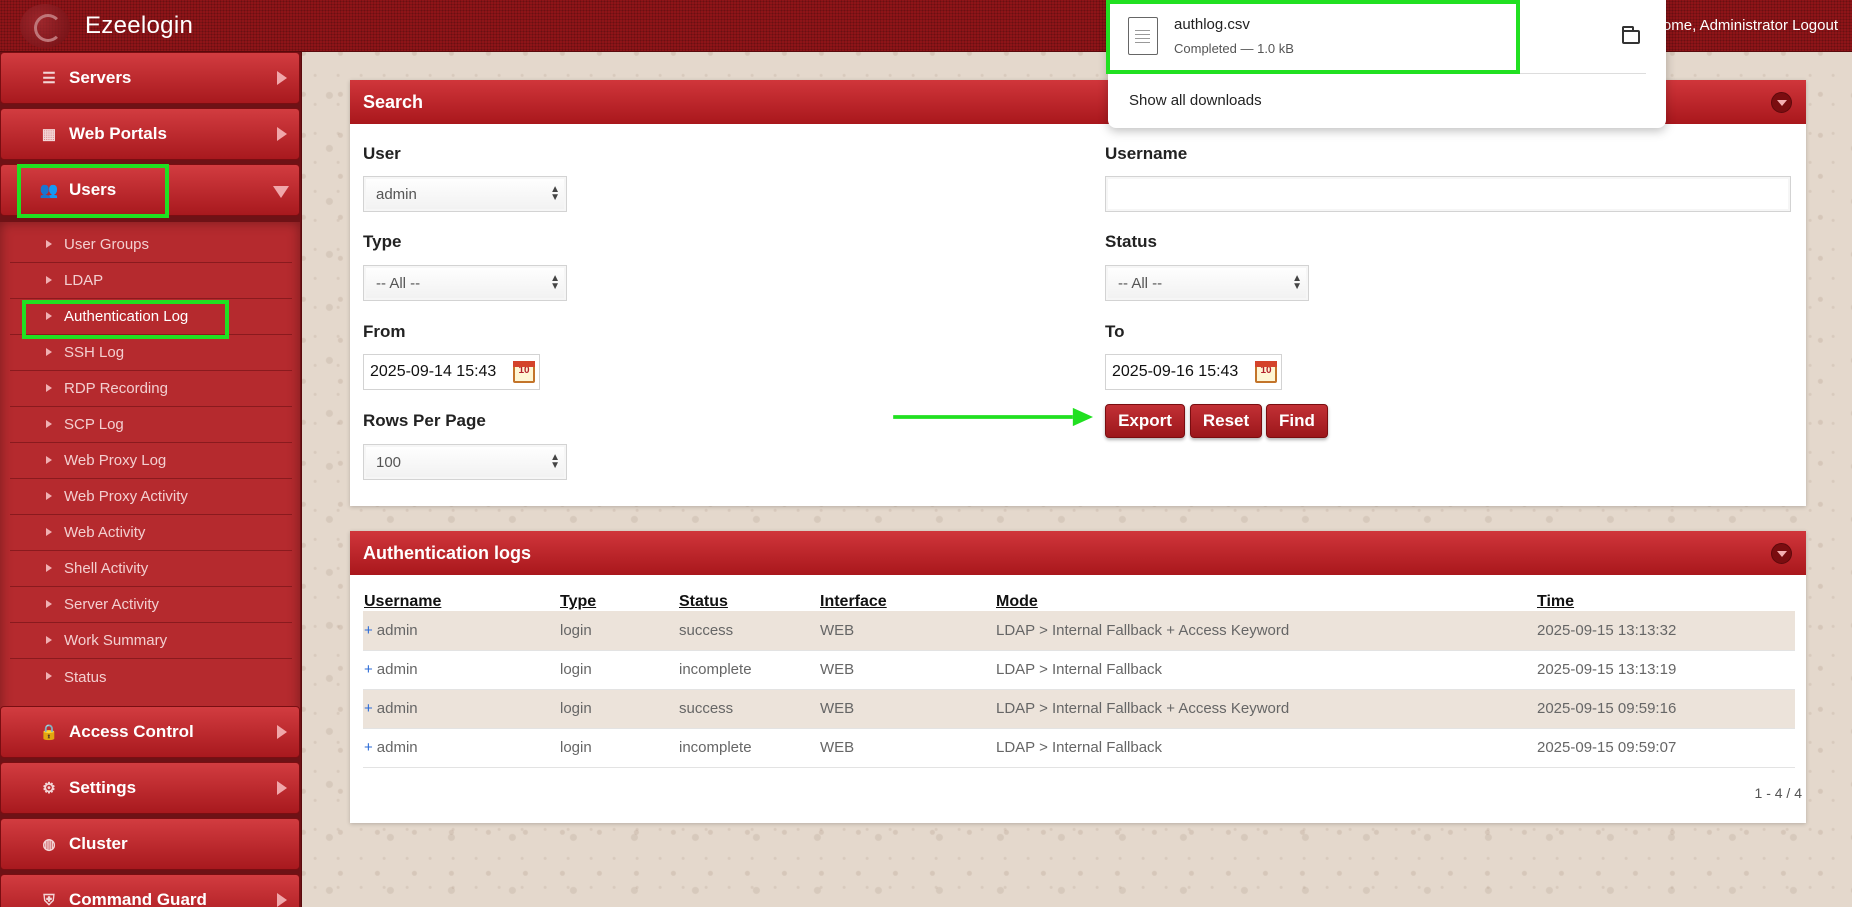 This screenshot has width=1852, height=907. What do you see at coordinates (151, 605) in the screenshot?
I see `submenu-item-server-activity: Server Activity` at bounding box center [151, 605].